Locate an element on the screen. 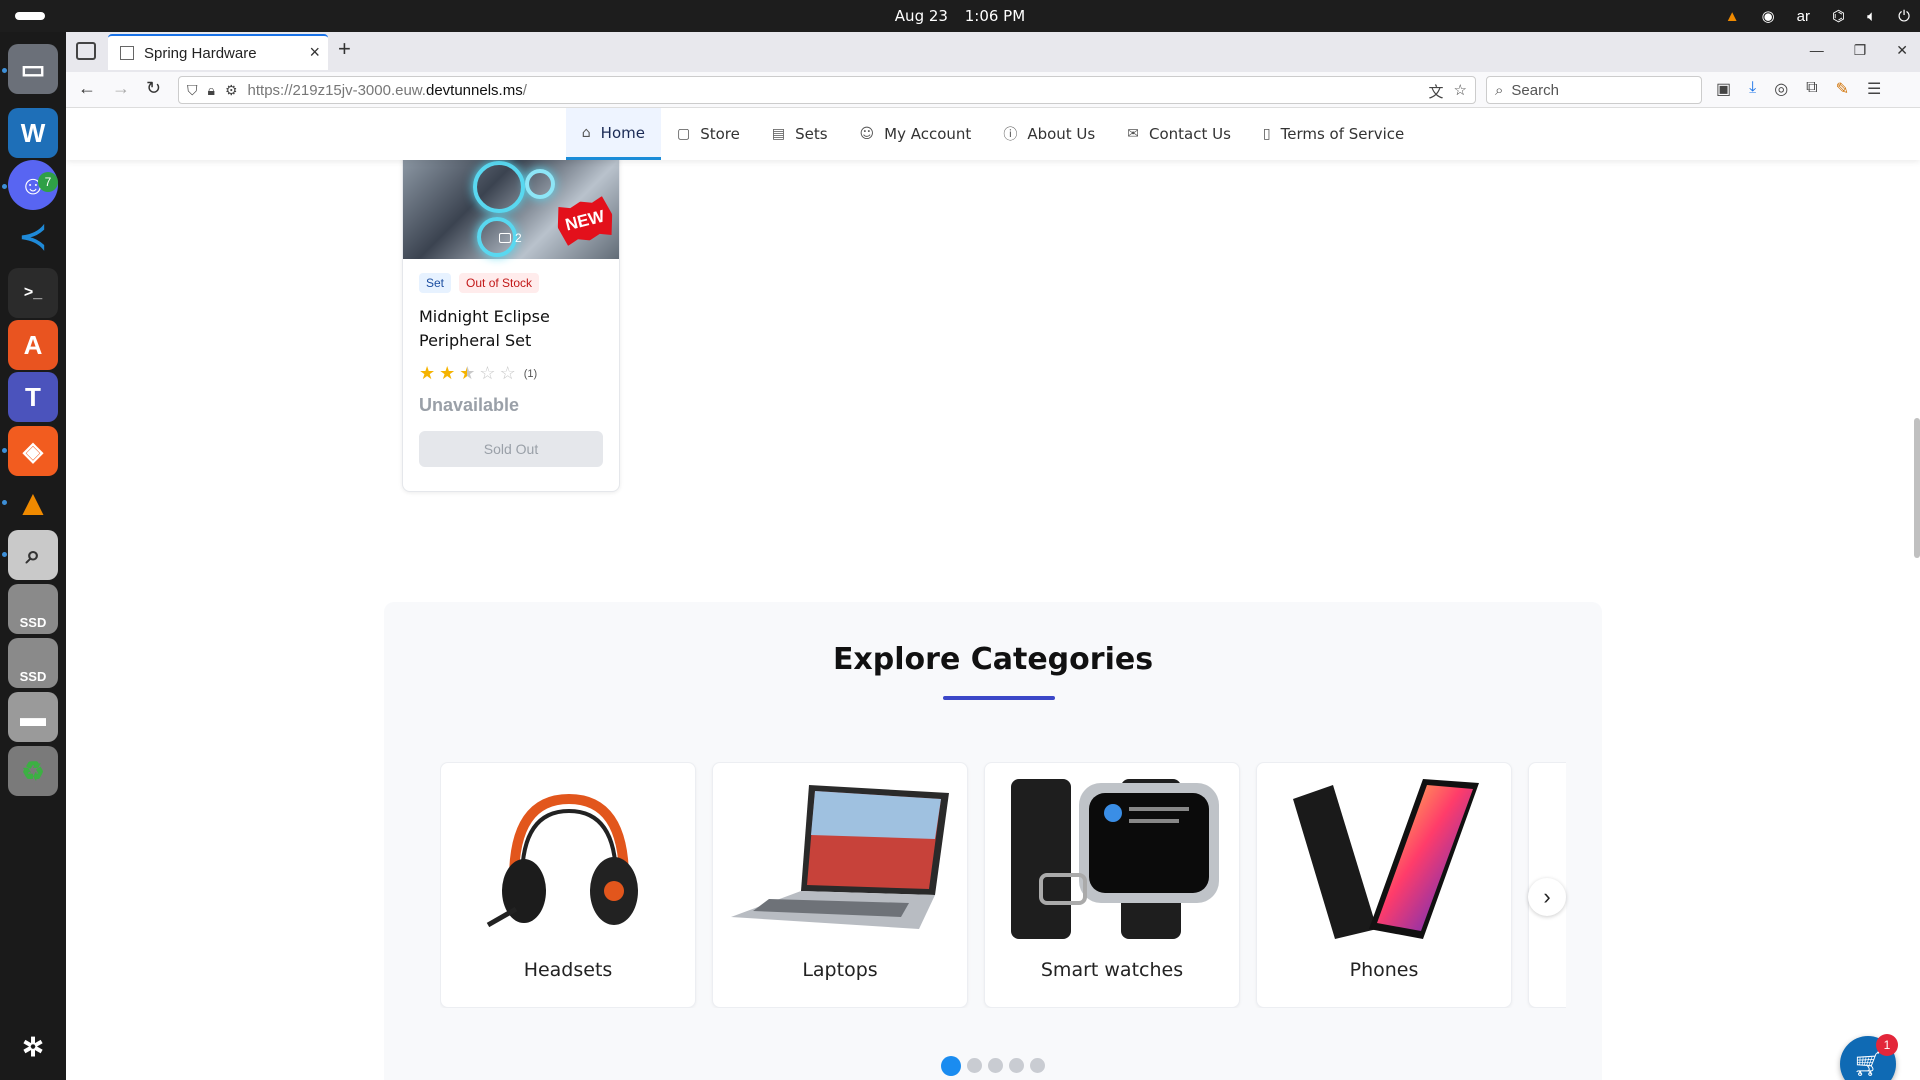 The height and width of the screenshot is (1080, 1920). show-apps-icon: ✲ is located at coordinates (33, 1047).